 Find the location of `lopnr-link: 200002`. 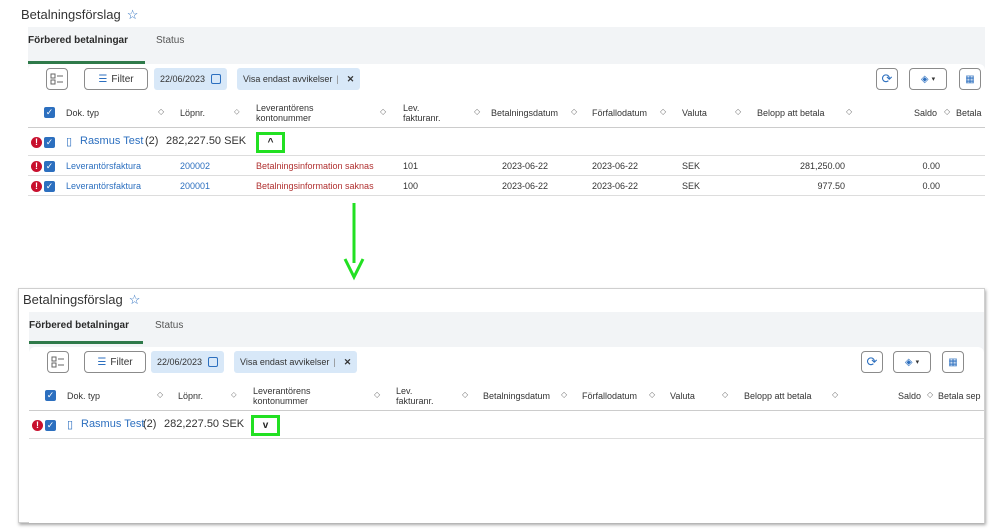

lopnr-link: 200002 is located at coordinates (195, 166).